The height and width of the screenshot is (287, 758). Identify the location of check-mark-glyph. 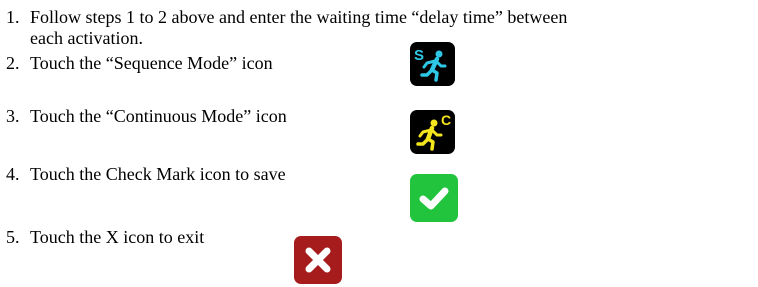
(434, 198).